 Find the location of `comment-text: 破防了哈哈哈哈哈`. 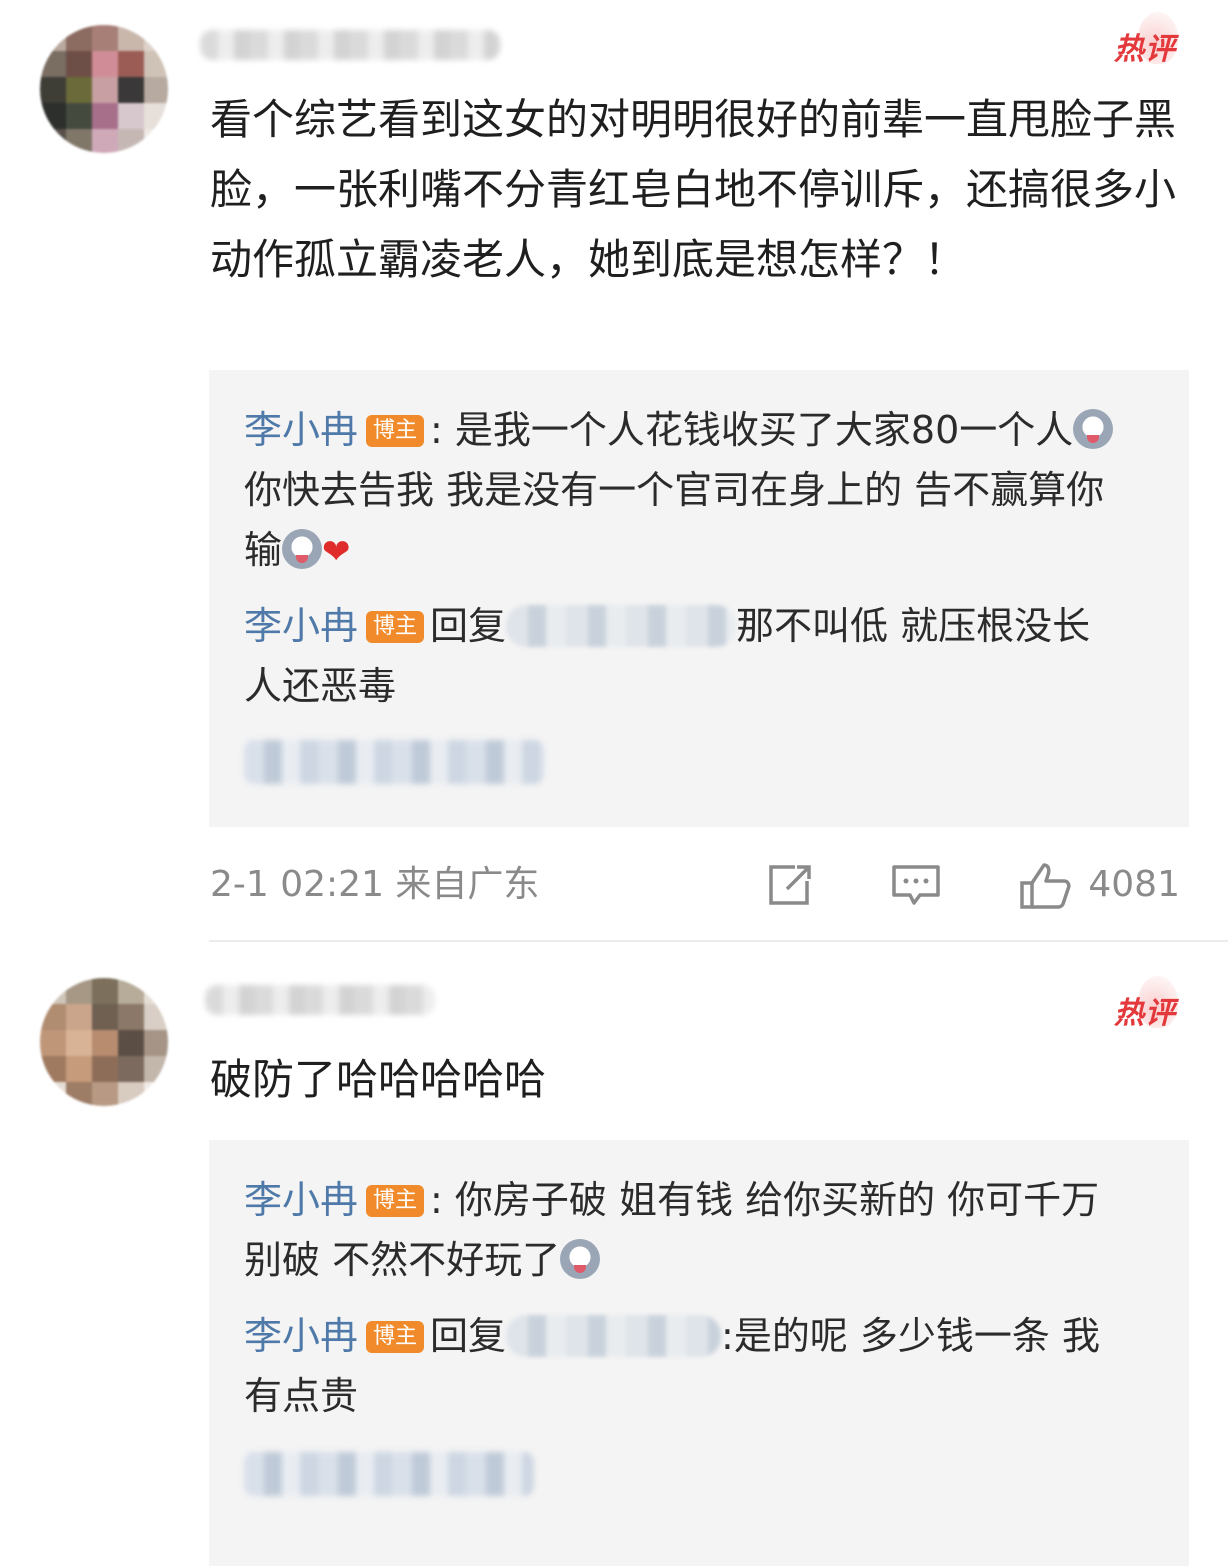

comment-text: 破防了哈哈哈哈哈 is located at coordinates (378, 1079).